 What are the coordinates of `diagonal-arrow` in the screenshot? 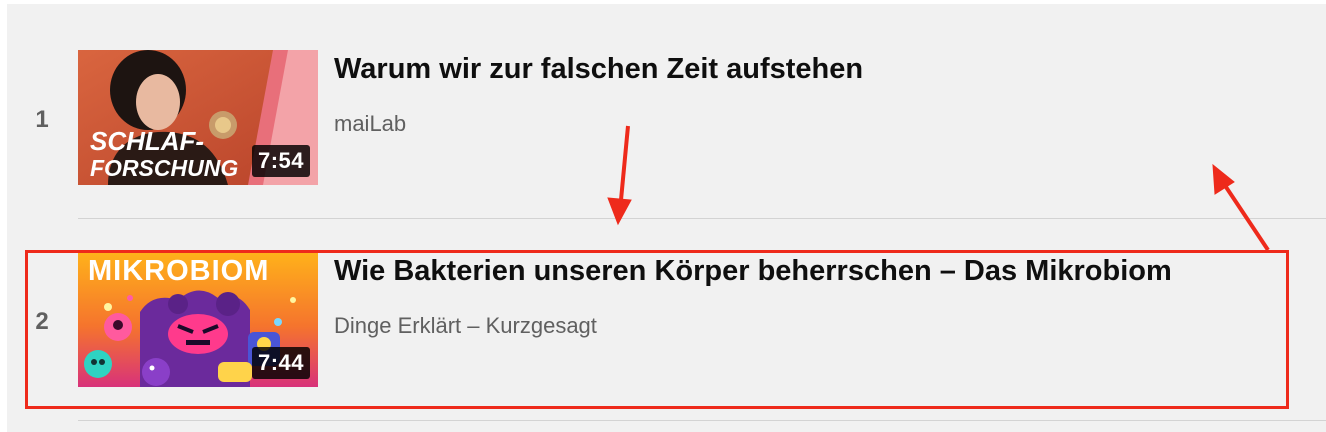 It's located at (1241, 207).